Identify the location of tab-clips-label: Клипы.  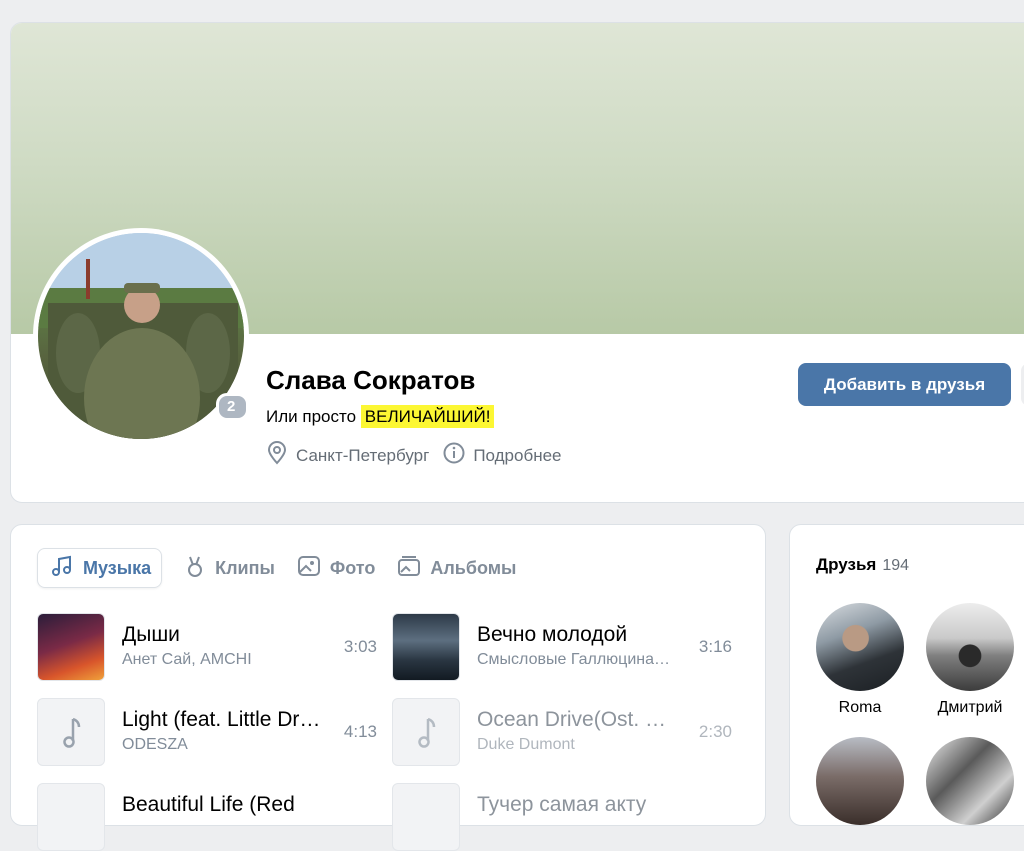
(245, 567).